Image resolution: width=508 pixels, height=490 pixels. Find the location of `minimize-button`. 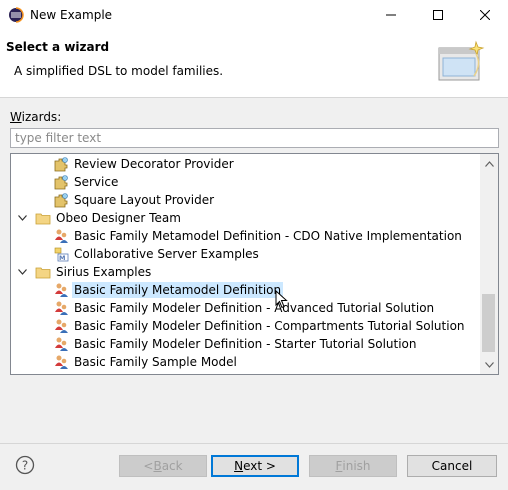

minimize-button is located at coordinates (391, 15).